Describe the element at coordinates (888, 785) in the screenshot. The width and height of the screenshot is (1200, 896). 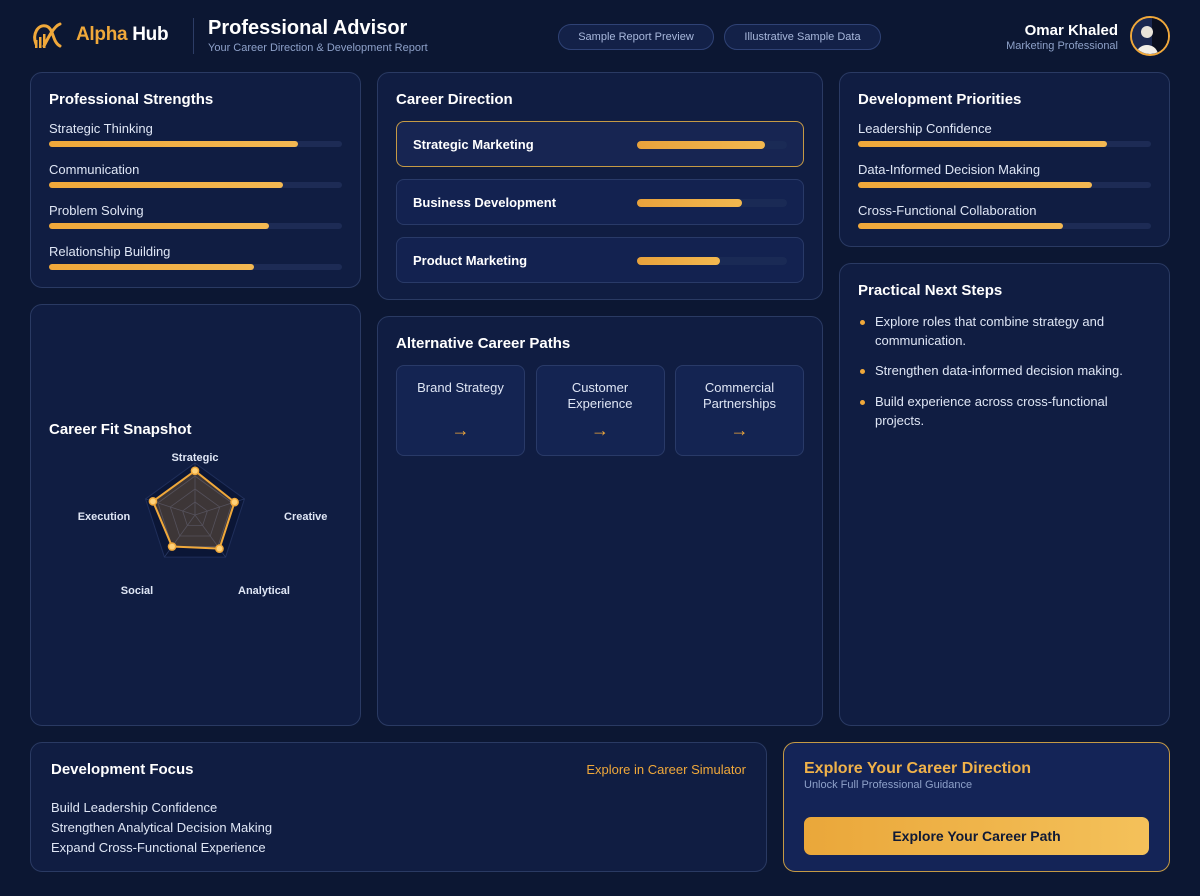
I see `cta-subtitle: Unlock Full Professional Guidance` at that location.